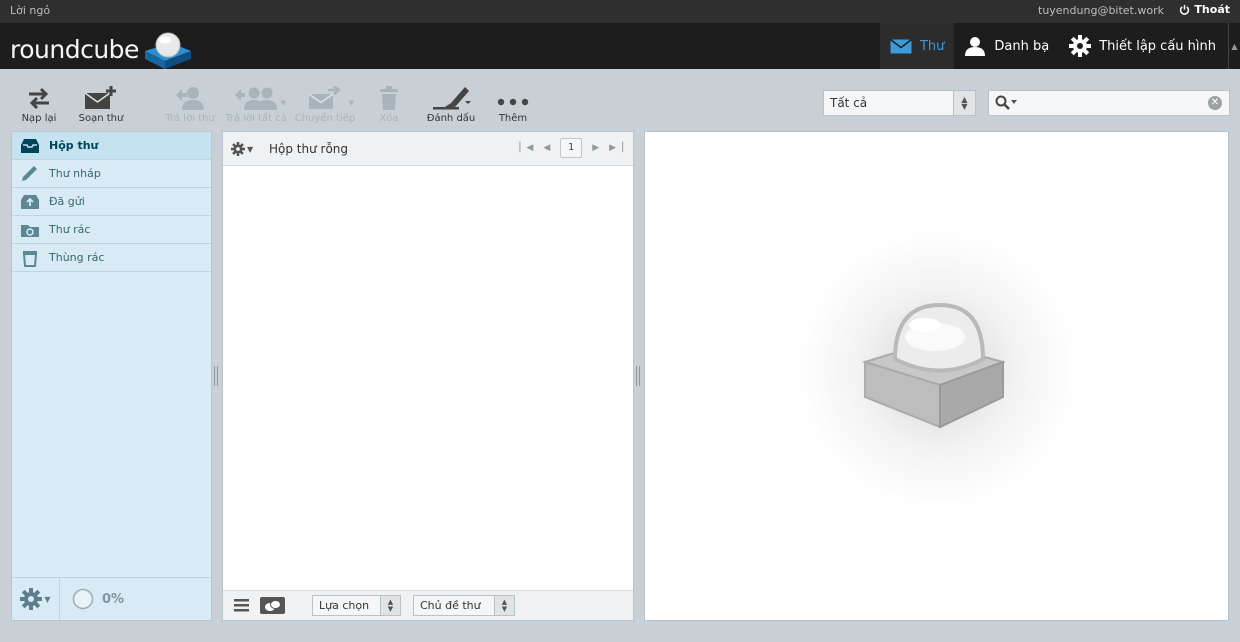 The width and height of the screenshot is (1240, 642). What do you see at coordinates (30, 230) in the screenshot?
I see `junk-recycle-icon` at bounding box center [30, 230].